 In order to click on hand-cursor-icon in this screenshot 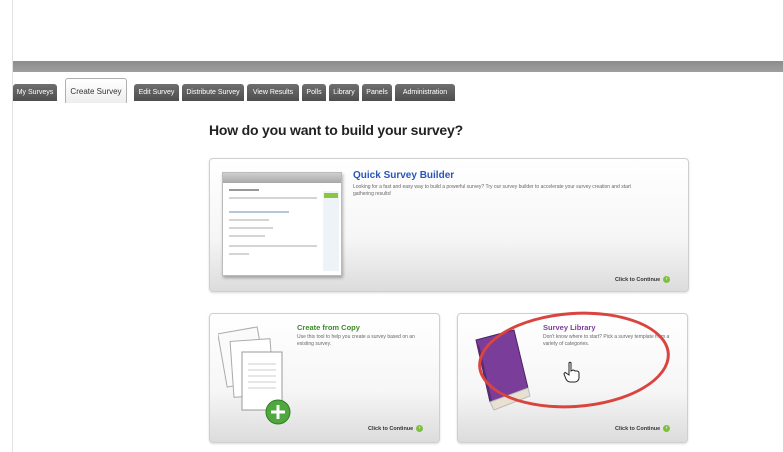, I will do `click(571, 372)`.